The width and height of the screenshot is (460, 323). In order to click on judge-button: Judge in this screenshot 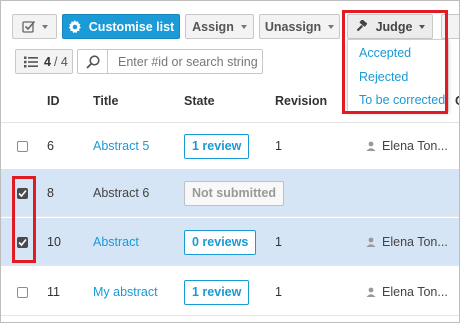, I will do `click(390, 26)`.